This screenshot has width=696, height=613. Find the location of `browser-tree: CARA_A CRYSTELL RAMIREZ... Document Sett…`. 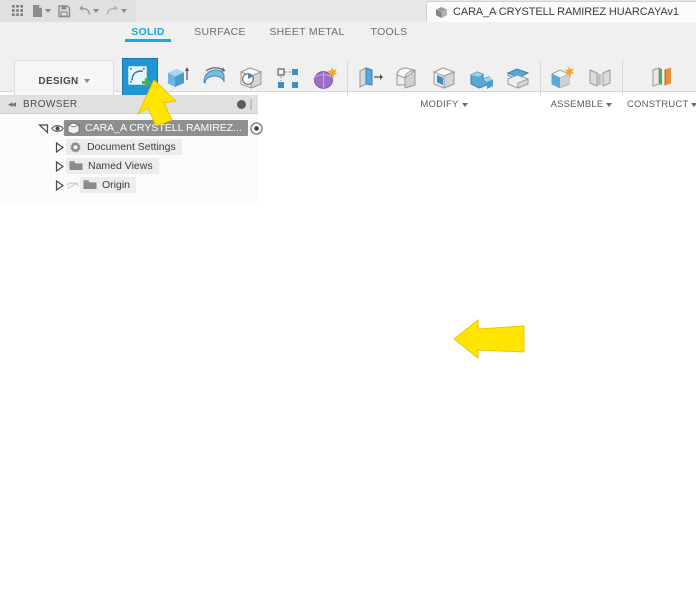

browser-tree: CARA_A CRYSTELL RAMIREZ... Document Sett… is located at coordinates (132, 159).